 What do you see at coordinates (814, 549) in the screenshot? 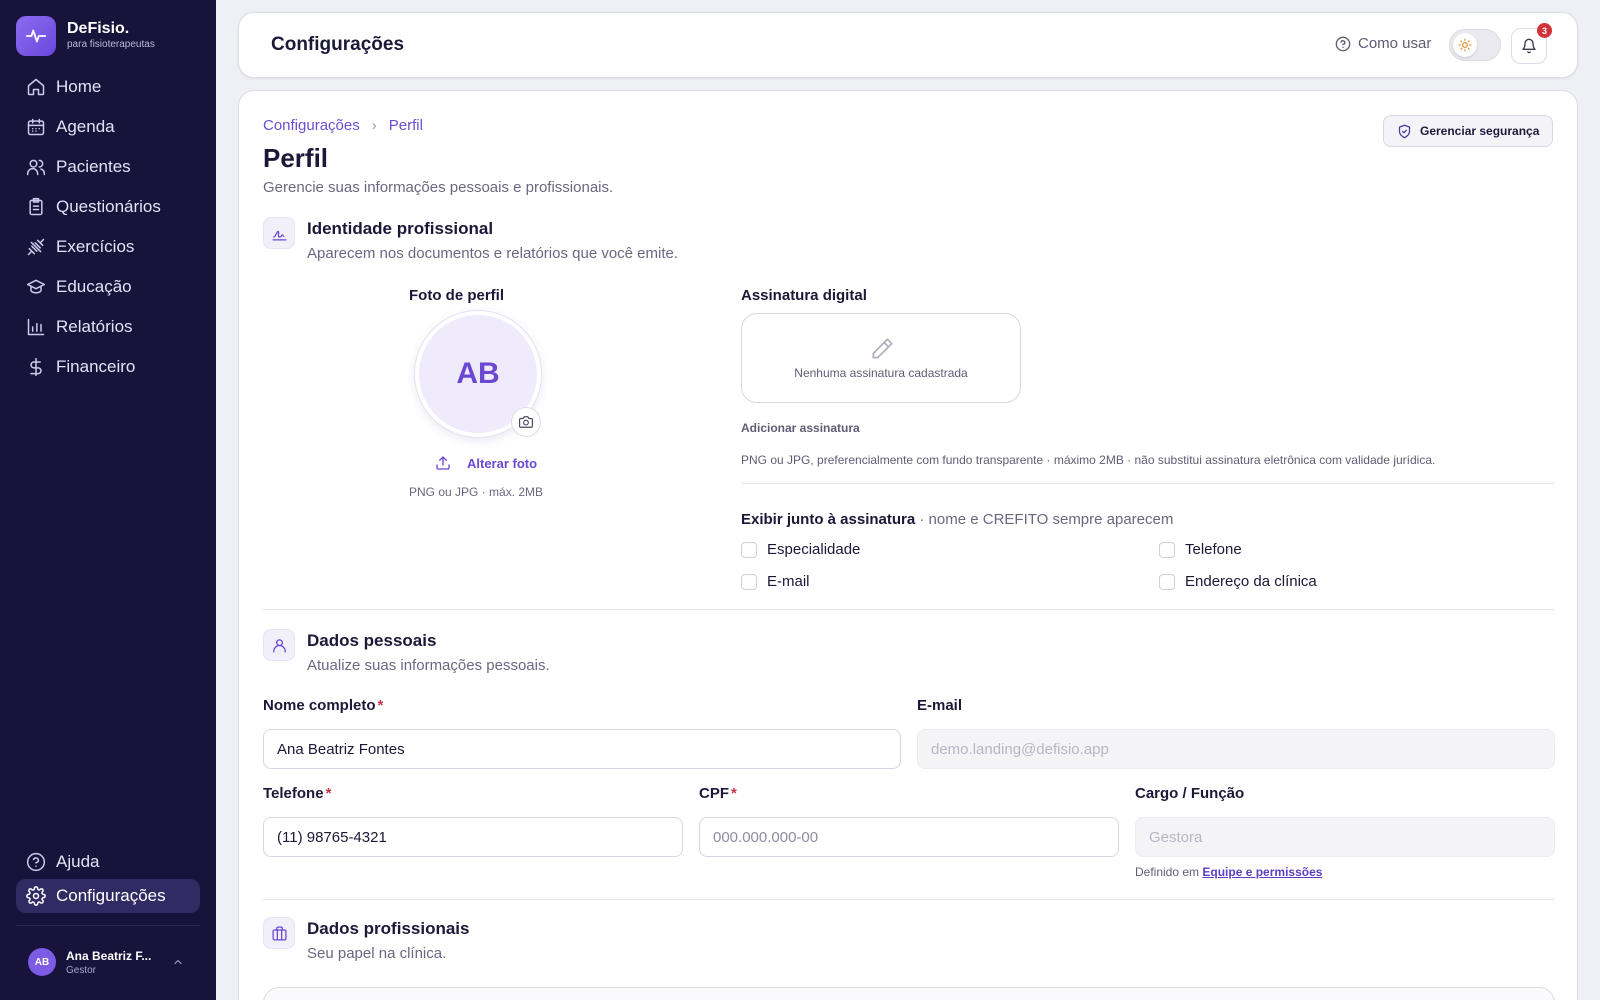
I see `checkbox-label: Especialidade` at bounding box center [814, 549].